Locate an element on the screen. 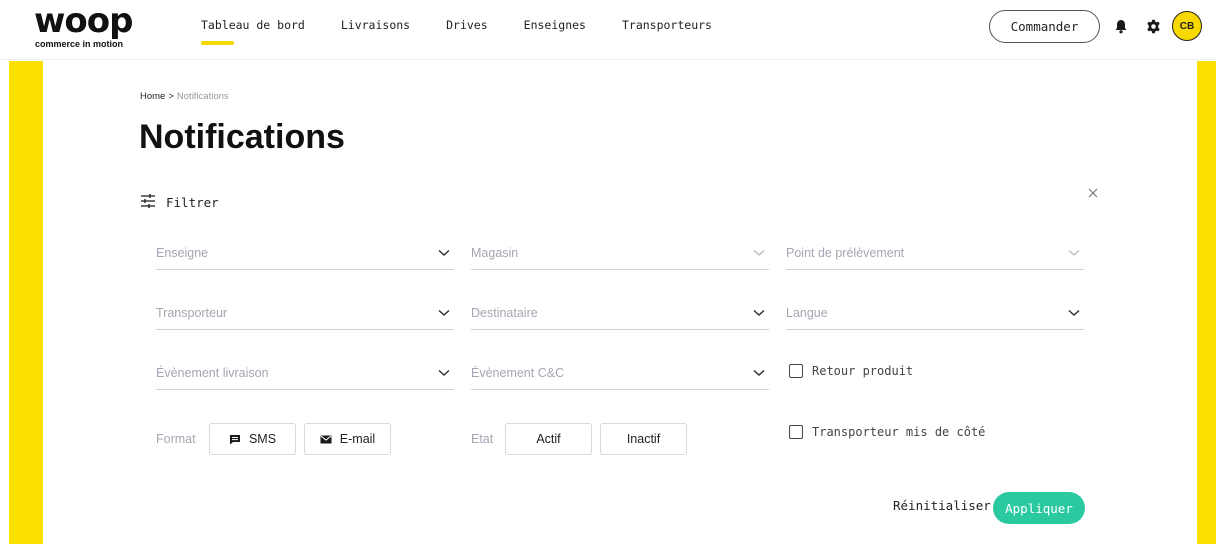 This screenshot has height=544, width=1216. transporteur-select: Transporteur is located at coordinates (305, 315).